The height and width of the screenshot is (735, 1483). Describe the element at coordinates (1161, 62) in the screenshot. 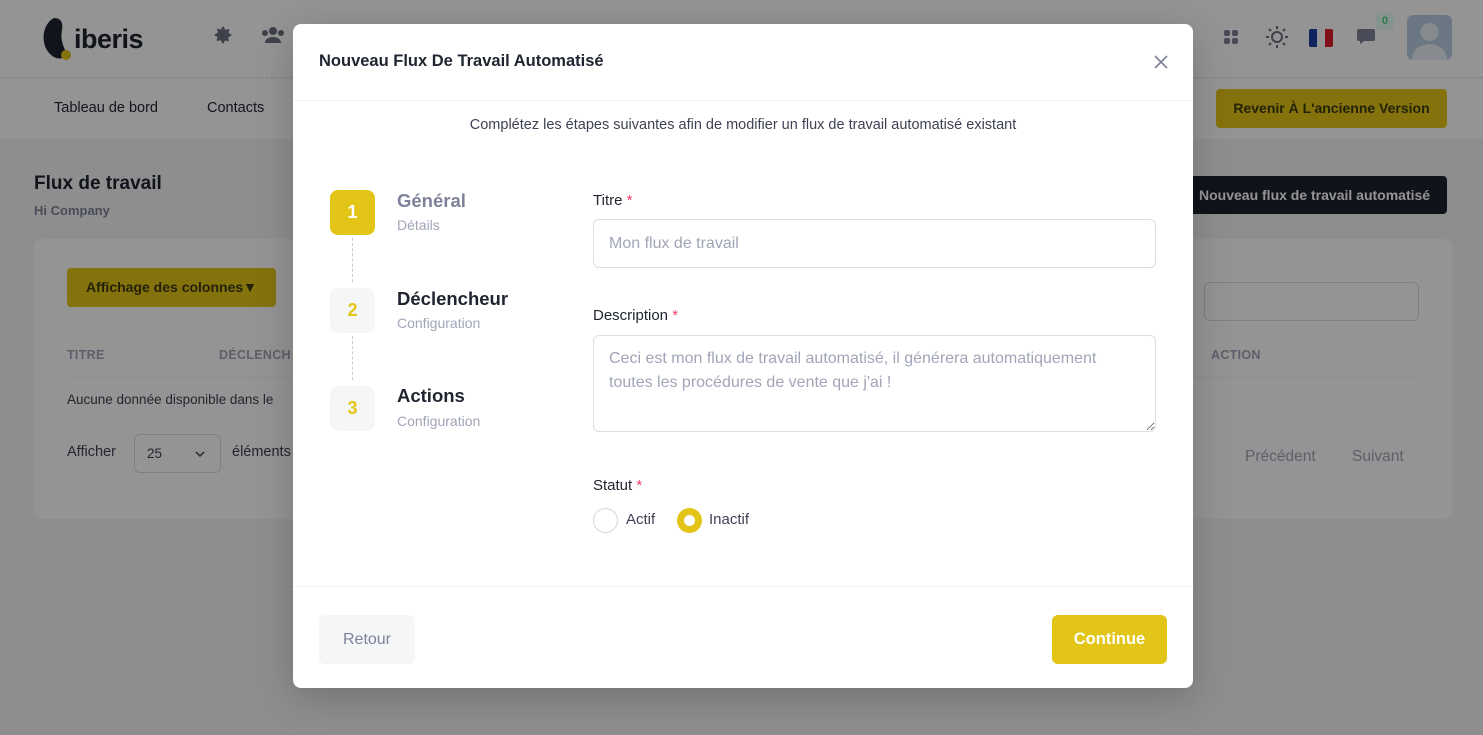

I see `close-icon` at that location.